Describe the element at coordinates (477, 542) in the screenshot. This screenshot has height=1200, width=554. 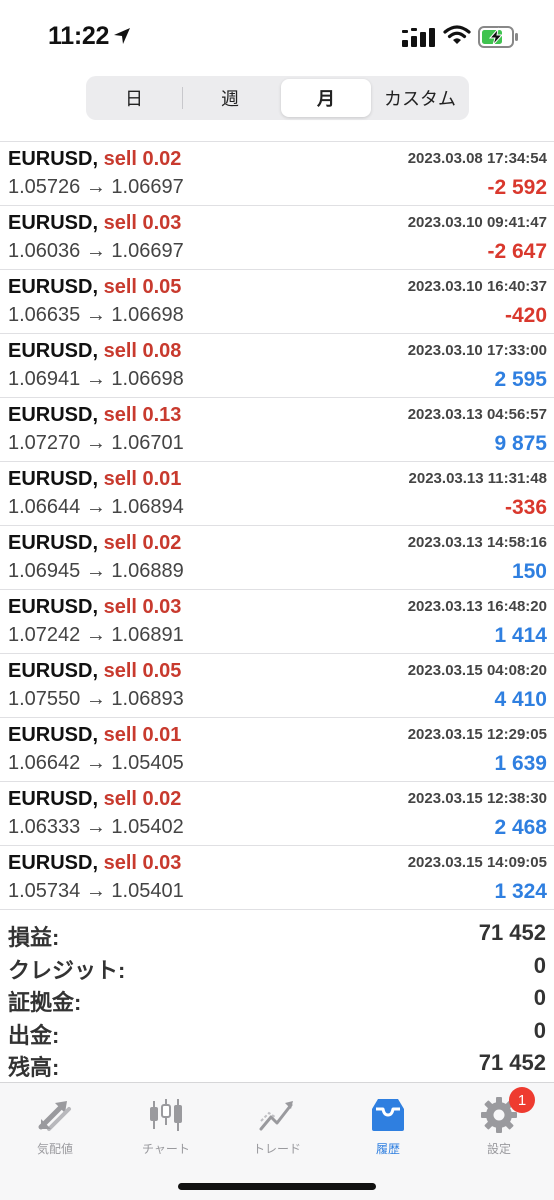
I see `trade-close-time: 2023.03.13 14:58:16` at that location.